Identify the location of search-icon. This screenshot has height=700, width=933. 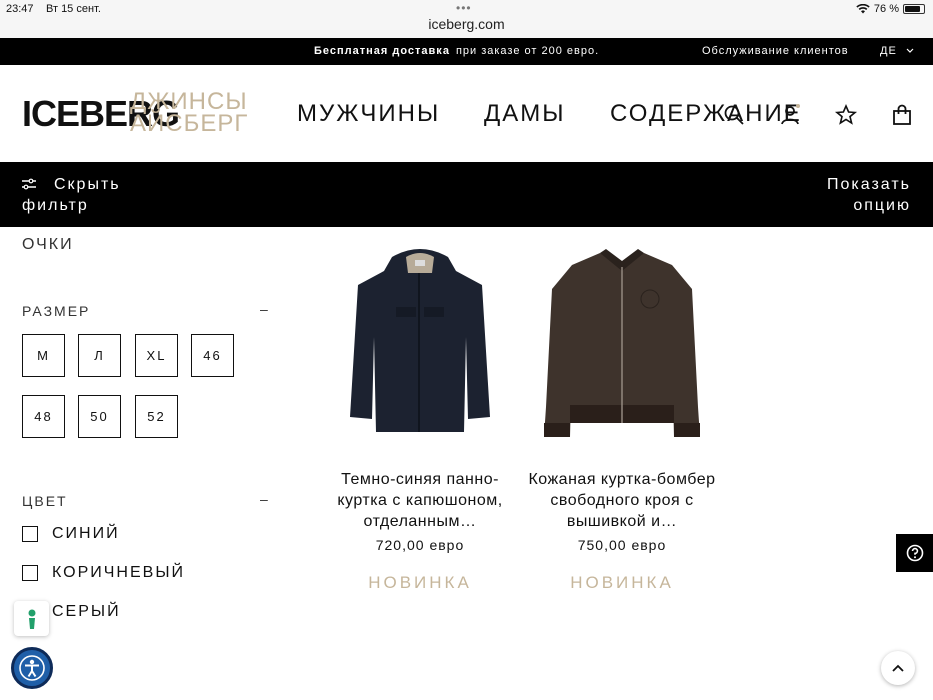
(734, 115).